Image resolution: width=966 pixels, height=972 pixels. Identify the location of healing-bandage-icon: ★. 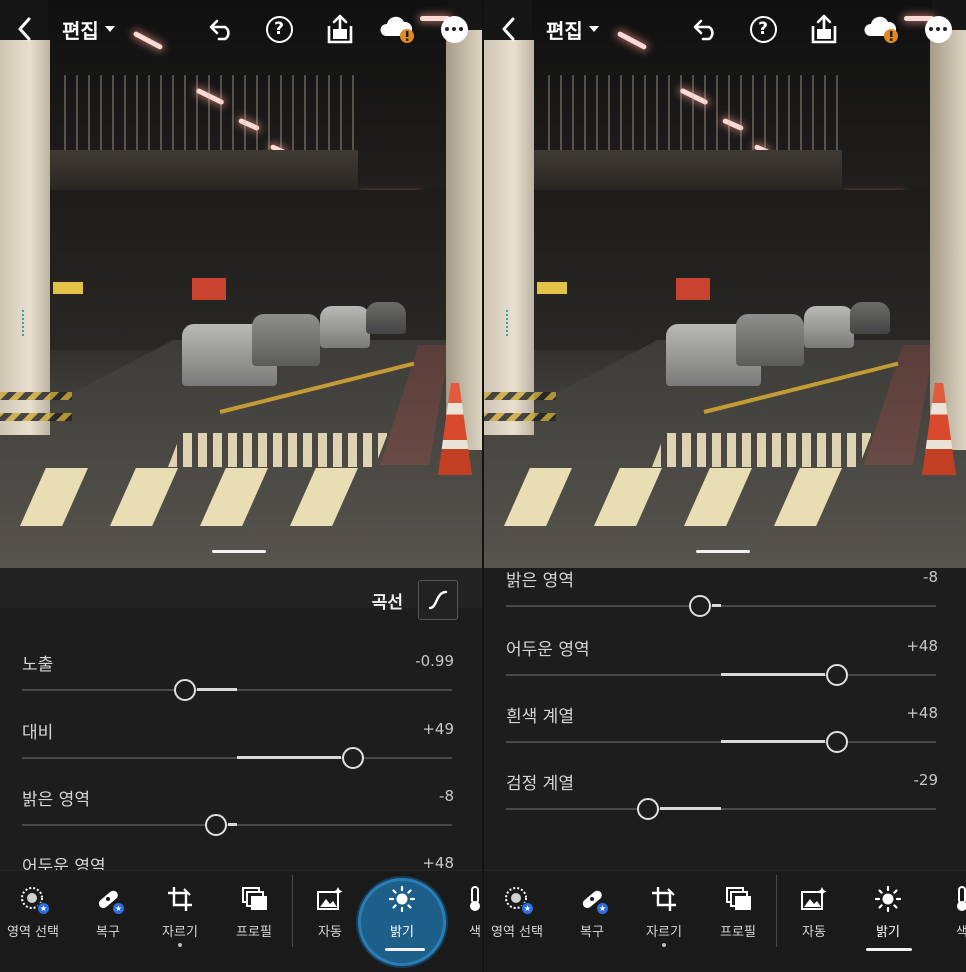
(593, 900).